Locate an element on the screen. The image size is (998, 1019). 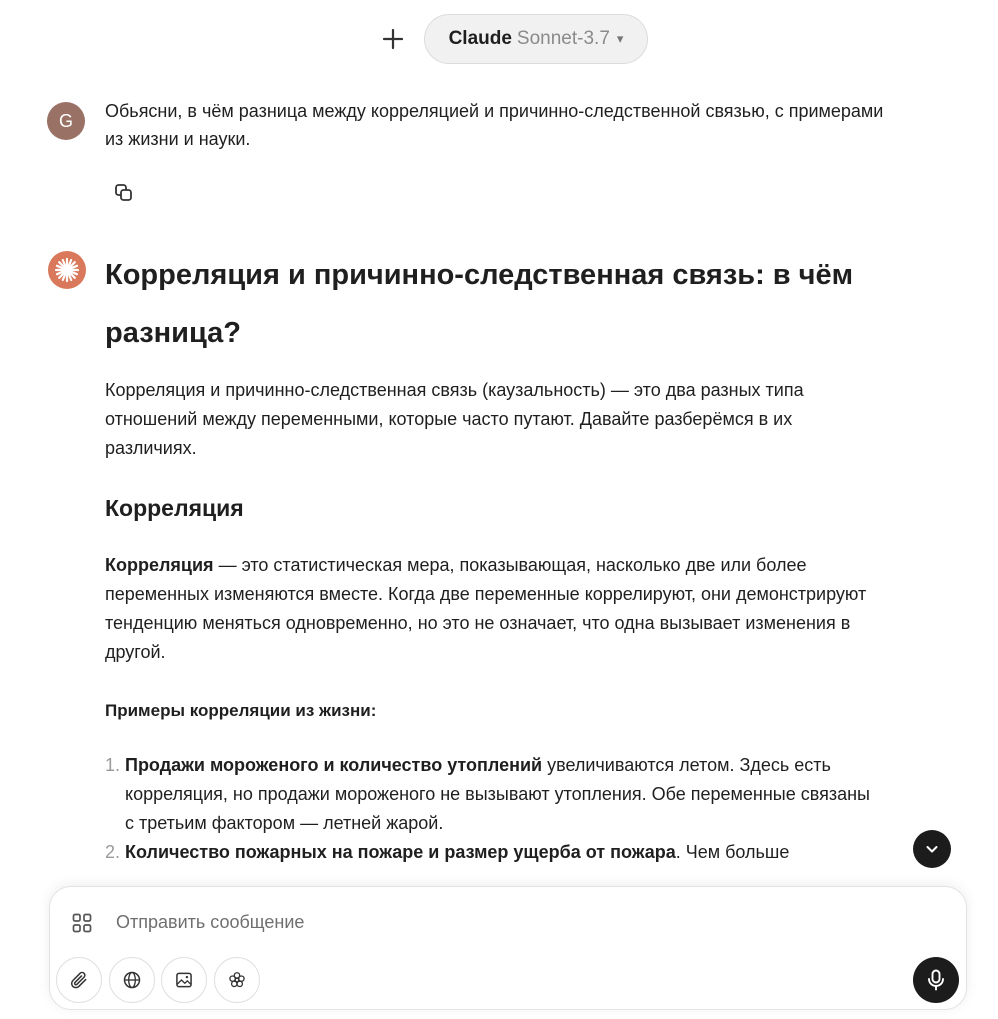
image-button is located at coordinates (184, 980).